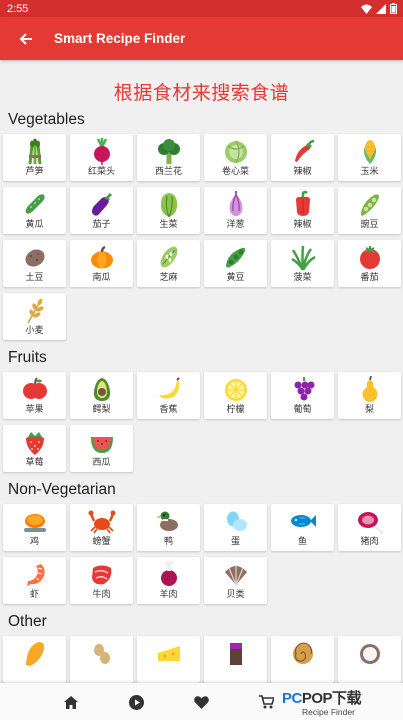  Describe the element at coordinates (168, 205) in the screenshot. I see `lettuce-icon` at that location.